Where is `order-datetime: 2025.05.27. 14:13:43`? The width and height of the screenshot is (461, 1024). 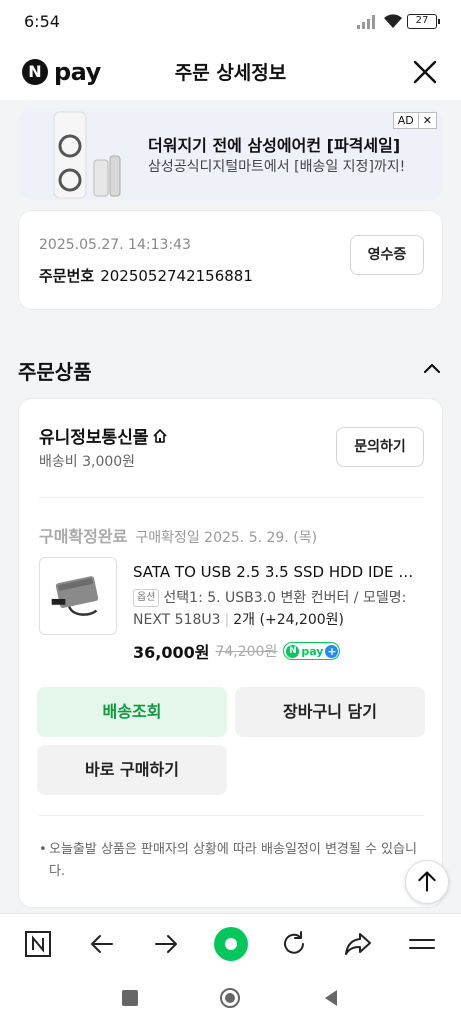 order-datetime: 2025.05.27. 14:13:43 is located at coordinates (115, 245).